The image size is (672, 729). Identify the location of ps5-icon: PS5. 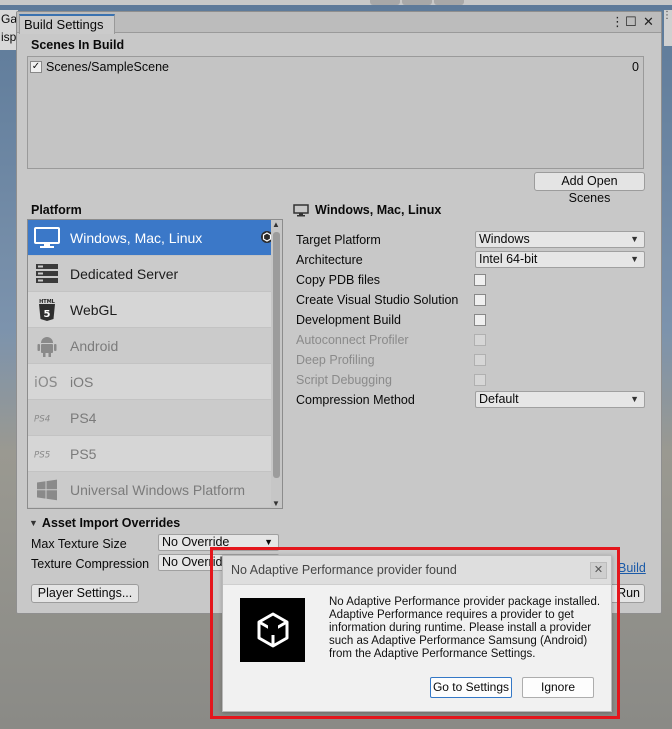
(47, 454).